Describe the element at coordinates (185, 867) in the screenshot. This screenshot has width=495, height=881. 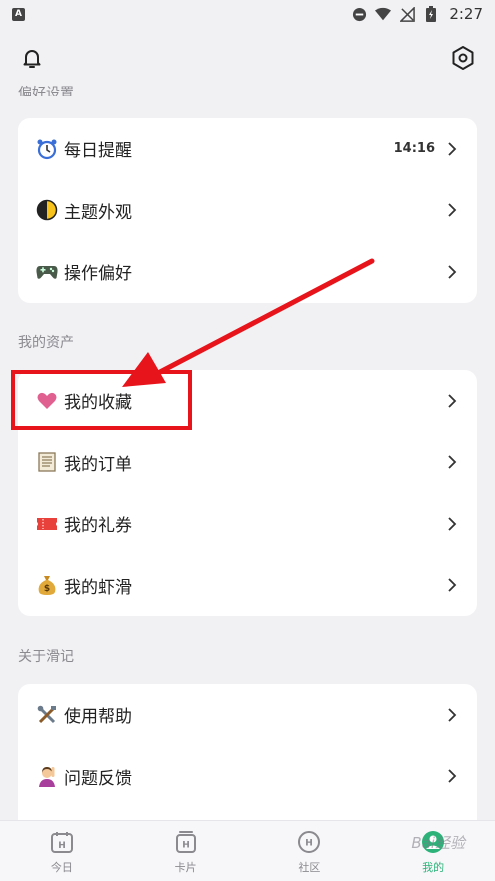
I see `nav-label: 卡片` at that location.